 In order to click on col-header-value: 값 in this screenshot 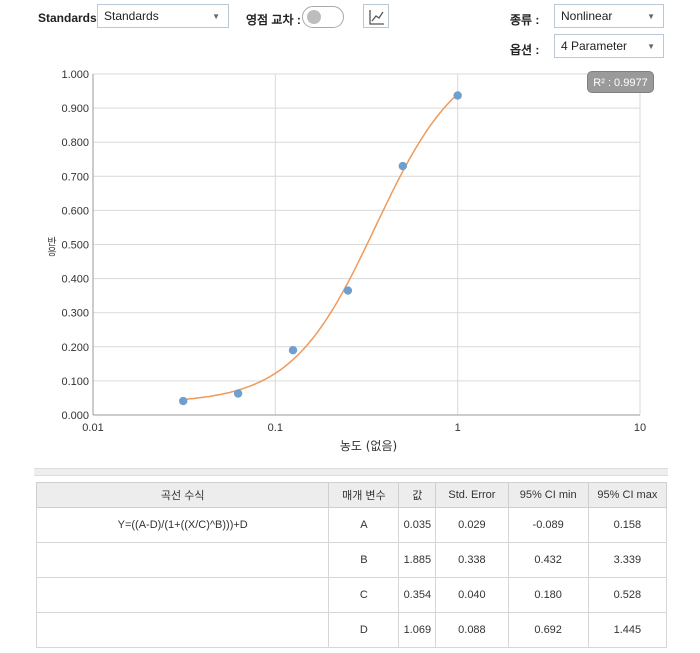, I will do `click(417, 495)`.